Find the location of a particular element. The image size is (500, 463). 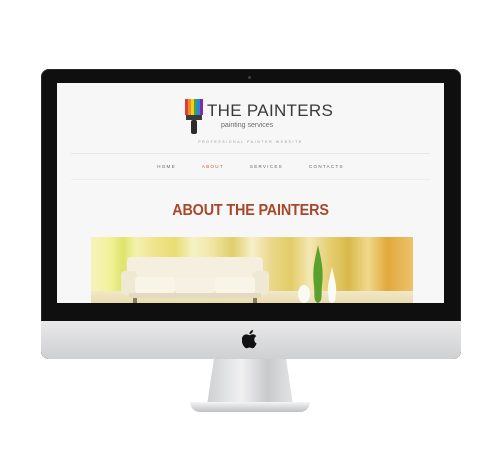

main-nav: HOME ABOUT SERVICES CONTACTS is located at coordinates (250, 166).